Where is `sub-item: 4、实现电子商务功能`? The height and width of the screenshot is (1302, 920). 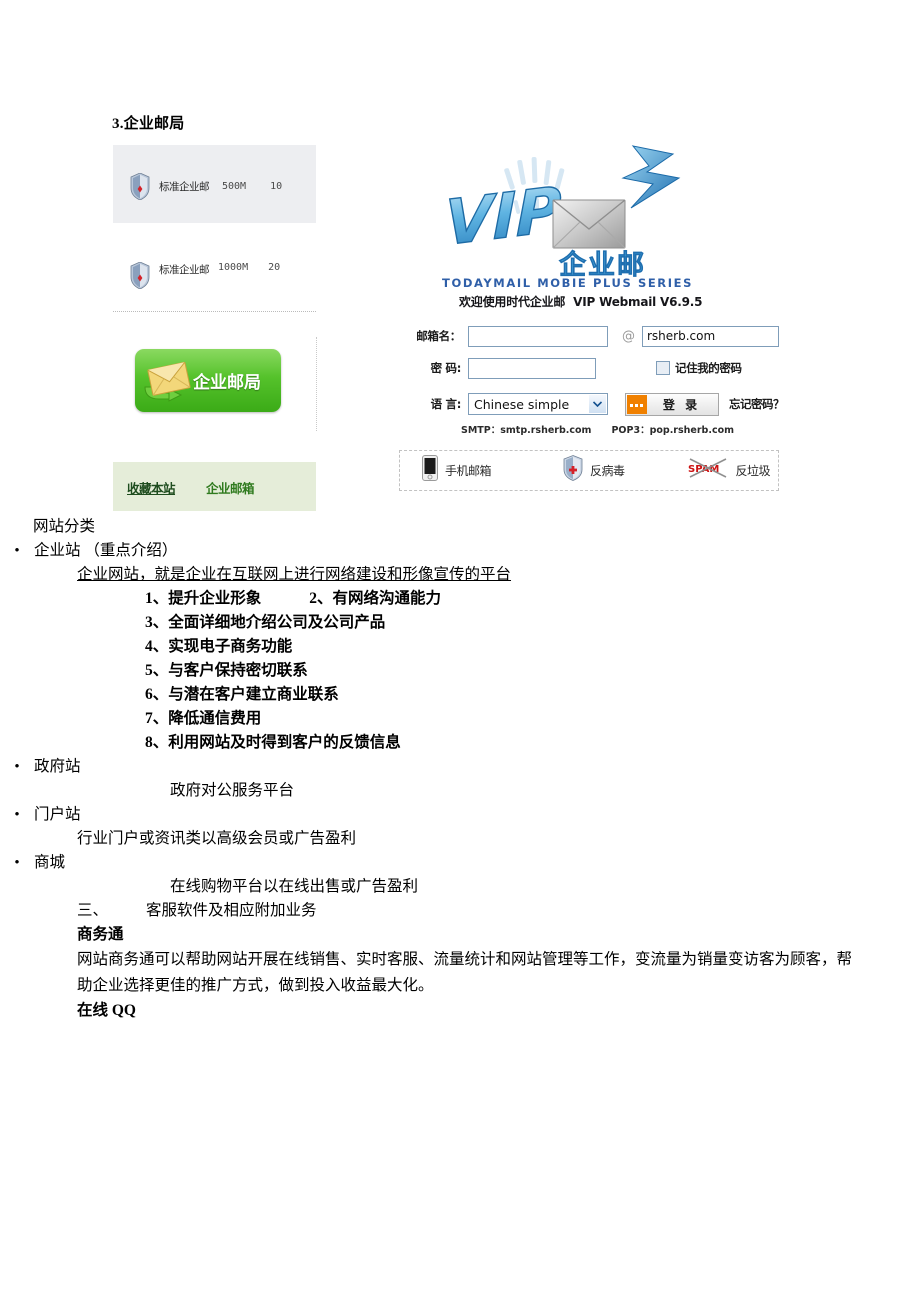
sub-item: 4、实现电子商务功能 is located at coordinates (219, 646).